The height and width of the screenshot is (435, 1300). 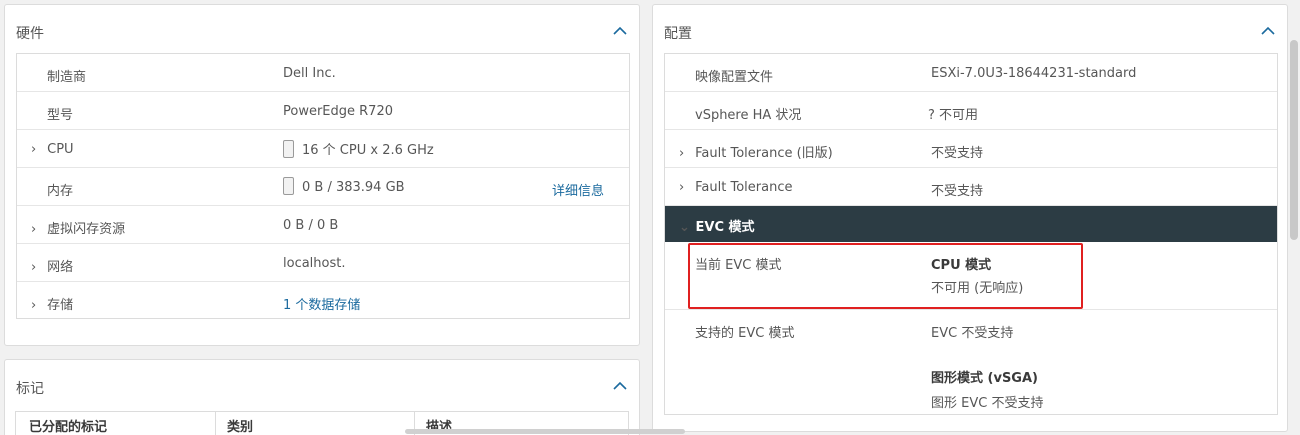 What do you see at coordinates (1268, 31) in the screenshot?
I see `collapse-config-chevron-up-icon` at bounding box center [1268, 31].